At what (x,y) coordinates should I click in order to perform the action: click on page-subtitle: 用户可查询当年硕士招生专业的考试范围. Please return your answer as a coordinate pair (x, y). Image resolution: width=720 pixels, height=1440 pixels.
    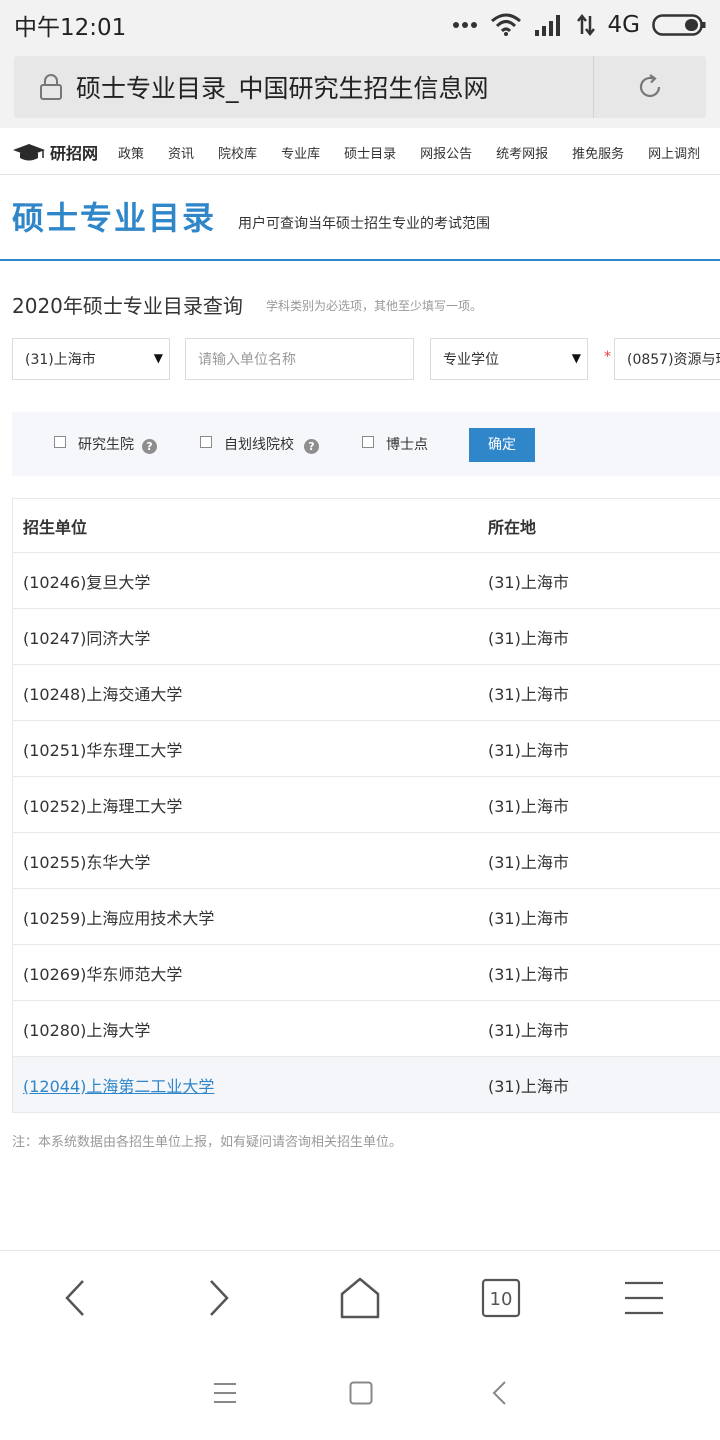
    Looking at the image, I should click on (364, 224).